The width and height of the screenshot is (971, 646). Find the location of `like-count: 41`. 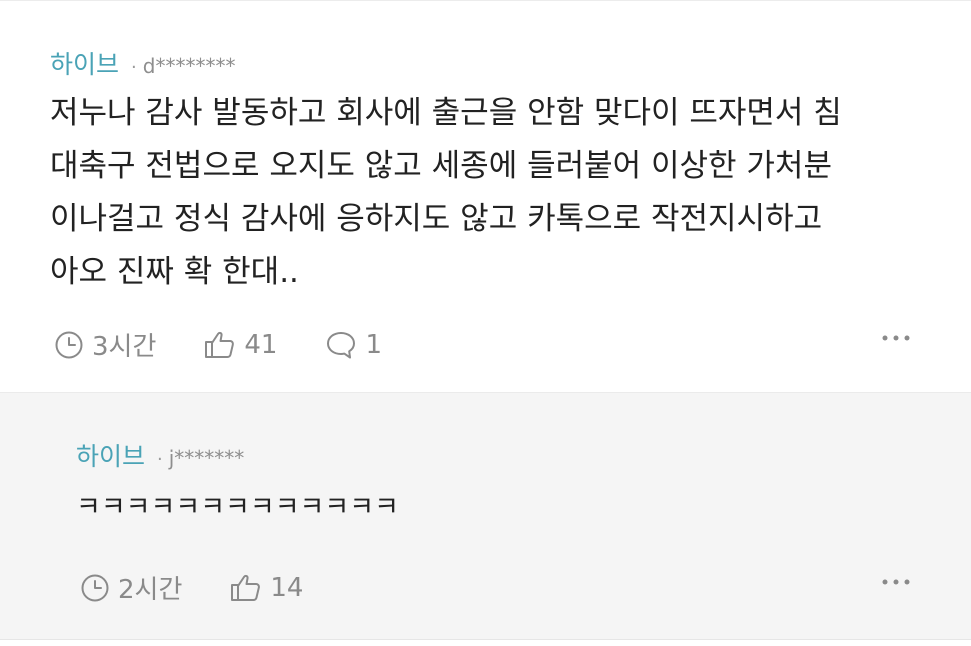

like-count: 41 is located at coordinates (261, 344).